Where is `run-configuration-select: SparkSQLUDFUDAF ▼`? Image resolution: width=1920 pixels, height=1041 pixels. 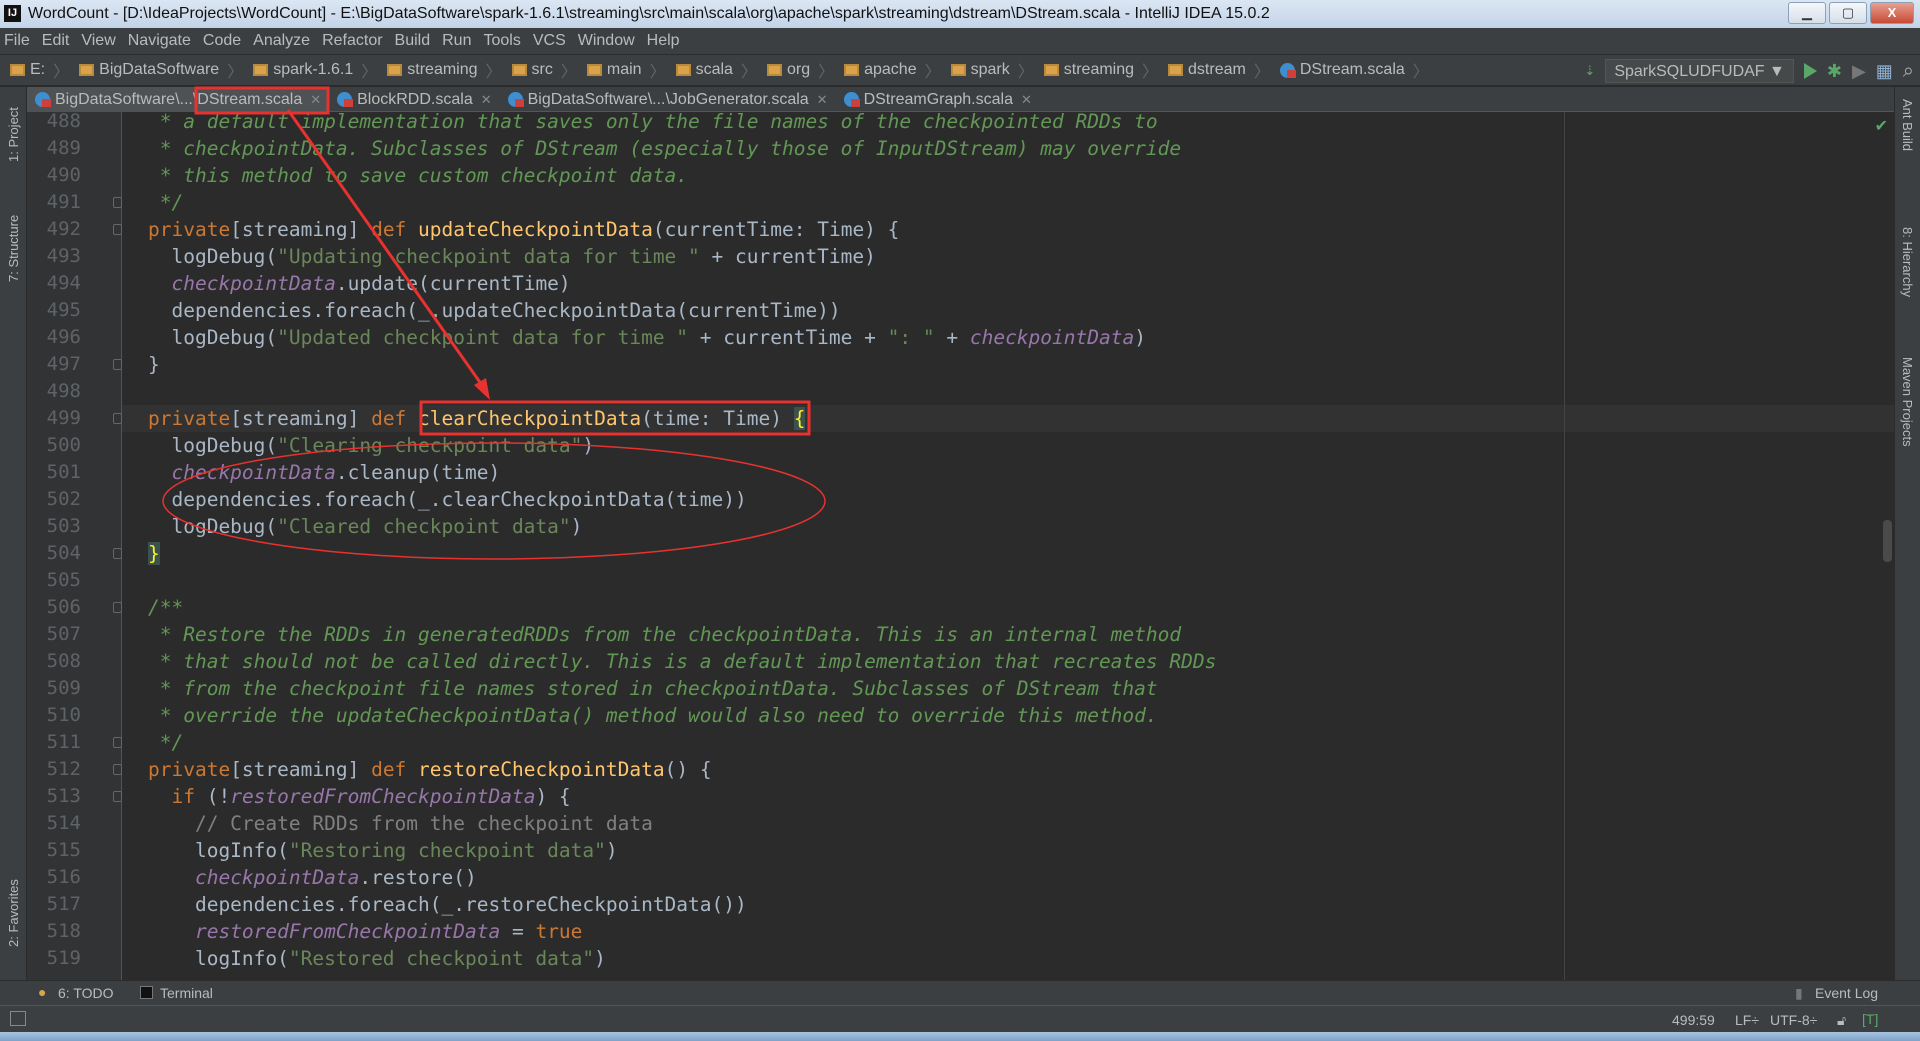 run-configuration-select: SparkSQLUDFUDAF ▼ is located at coordinates (1699, 71).